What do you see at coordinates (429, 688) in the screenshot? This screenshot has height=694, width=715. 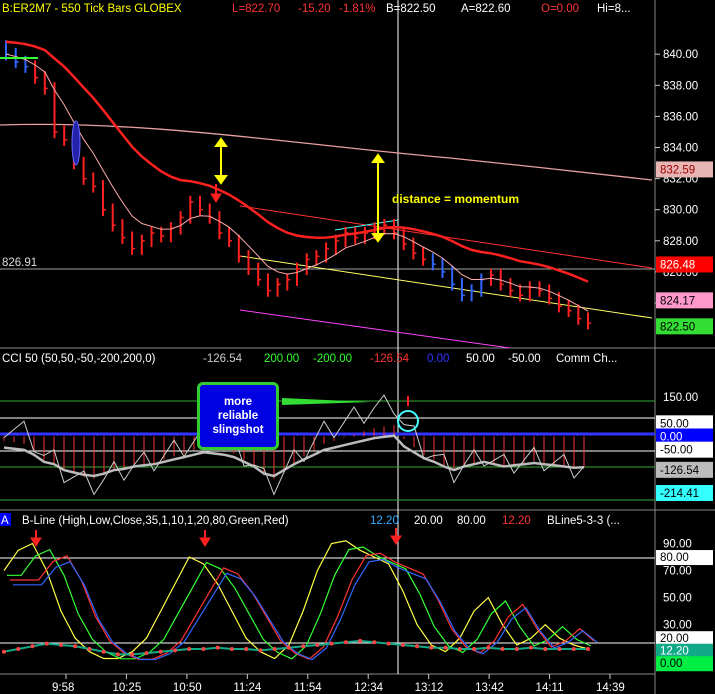 I see `time-axis-label: 13:12` at bounding box center [429, 688].